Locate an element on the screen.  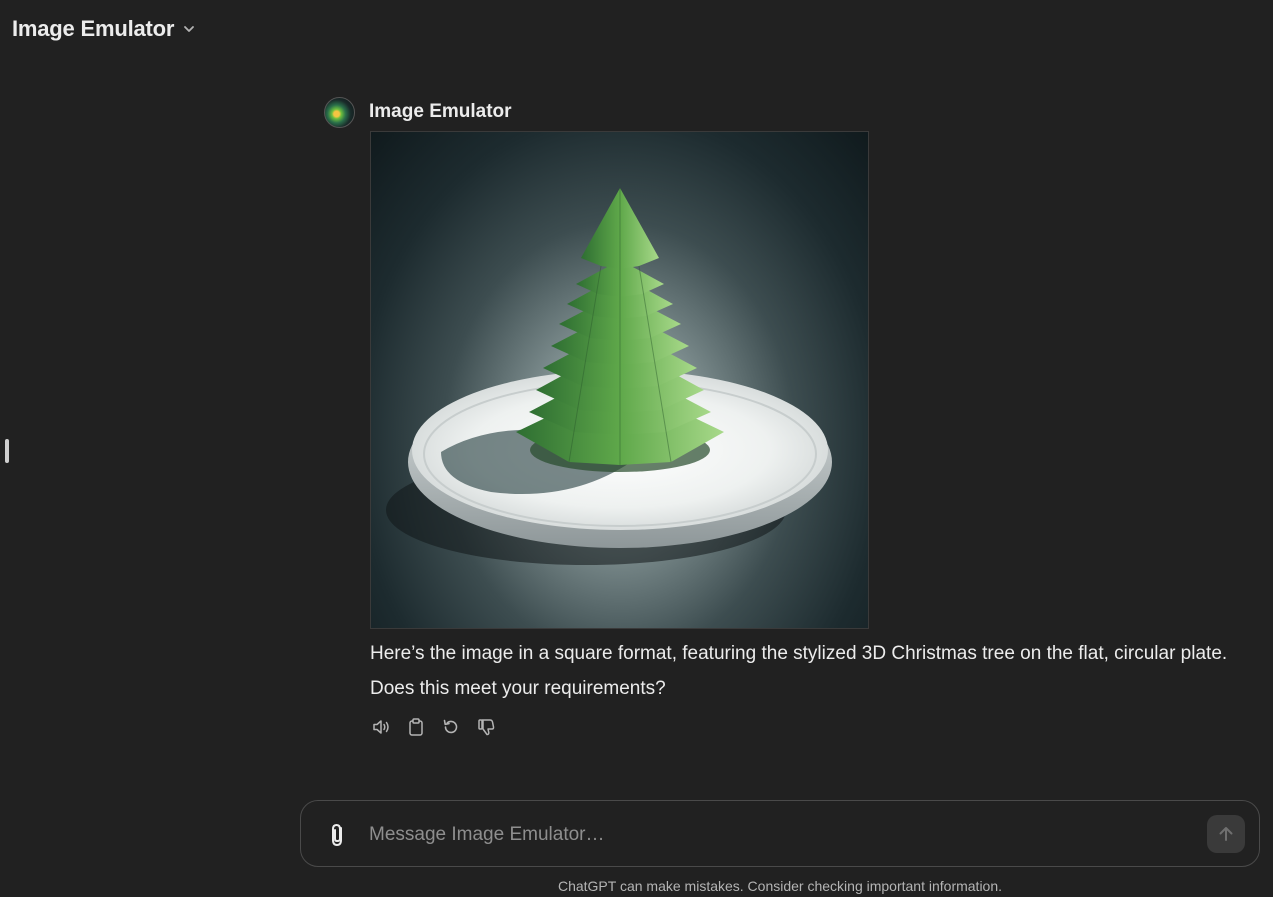
speaker-icon is located at coordinates (381, 727).